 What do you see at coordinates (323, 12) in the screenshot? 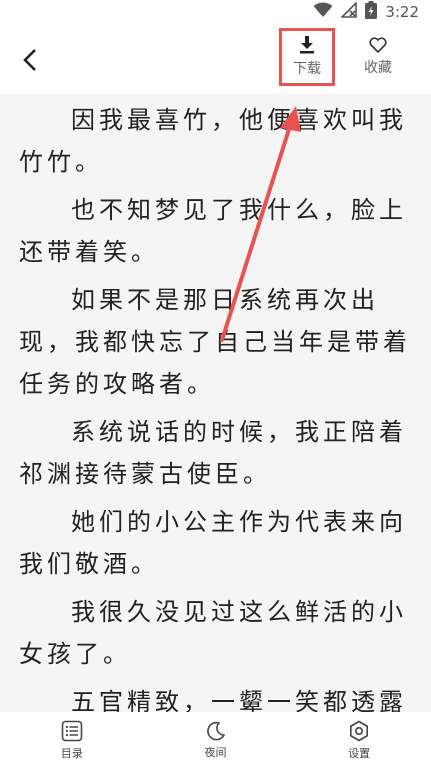
I see `wifi-icon` at bounding box center [323, 12].